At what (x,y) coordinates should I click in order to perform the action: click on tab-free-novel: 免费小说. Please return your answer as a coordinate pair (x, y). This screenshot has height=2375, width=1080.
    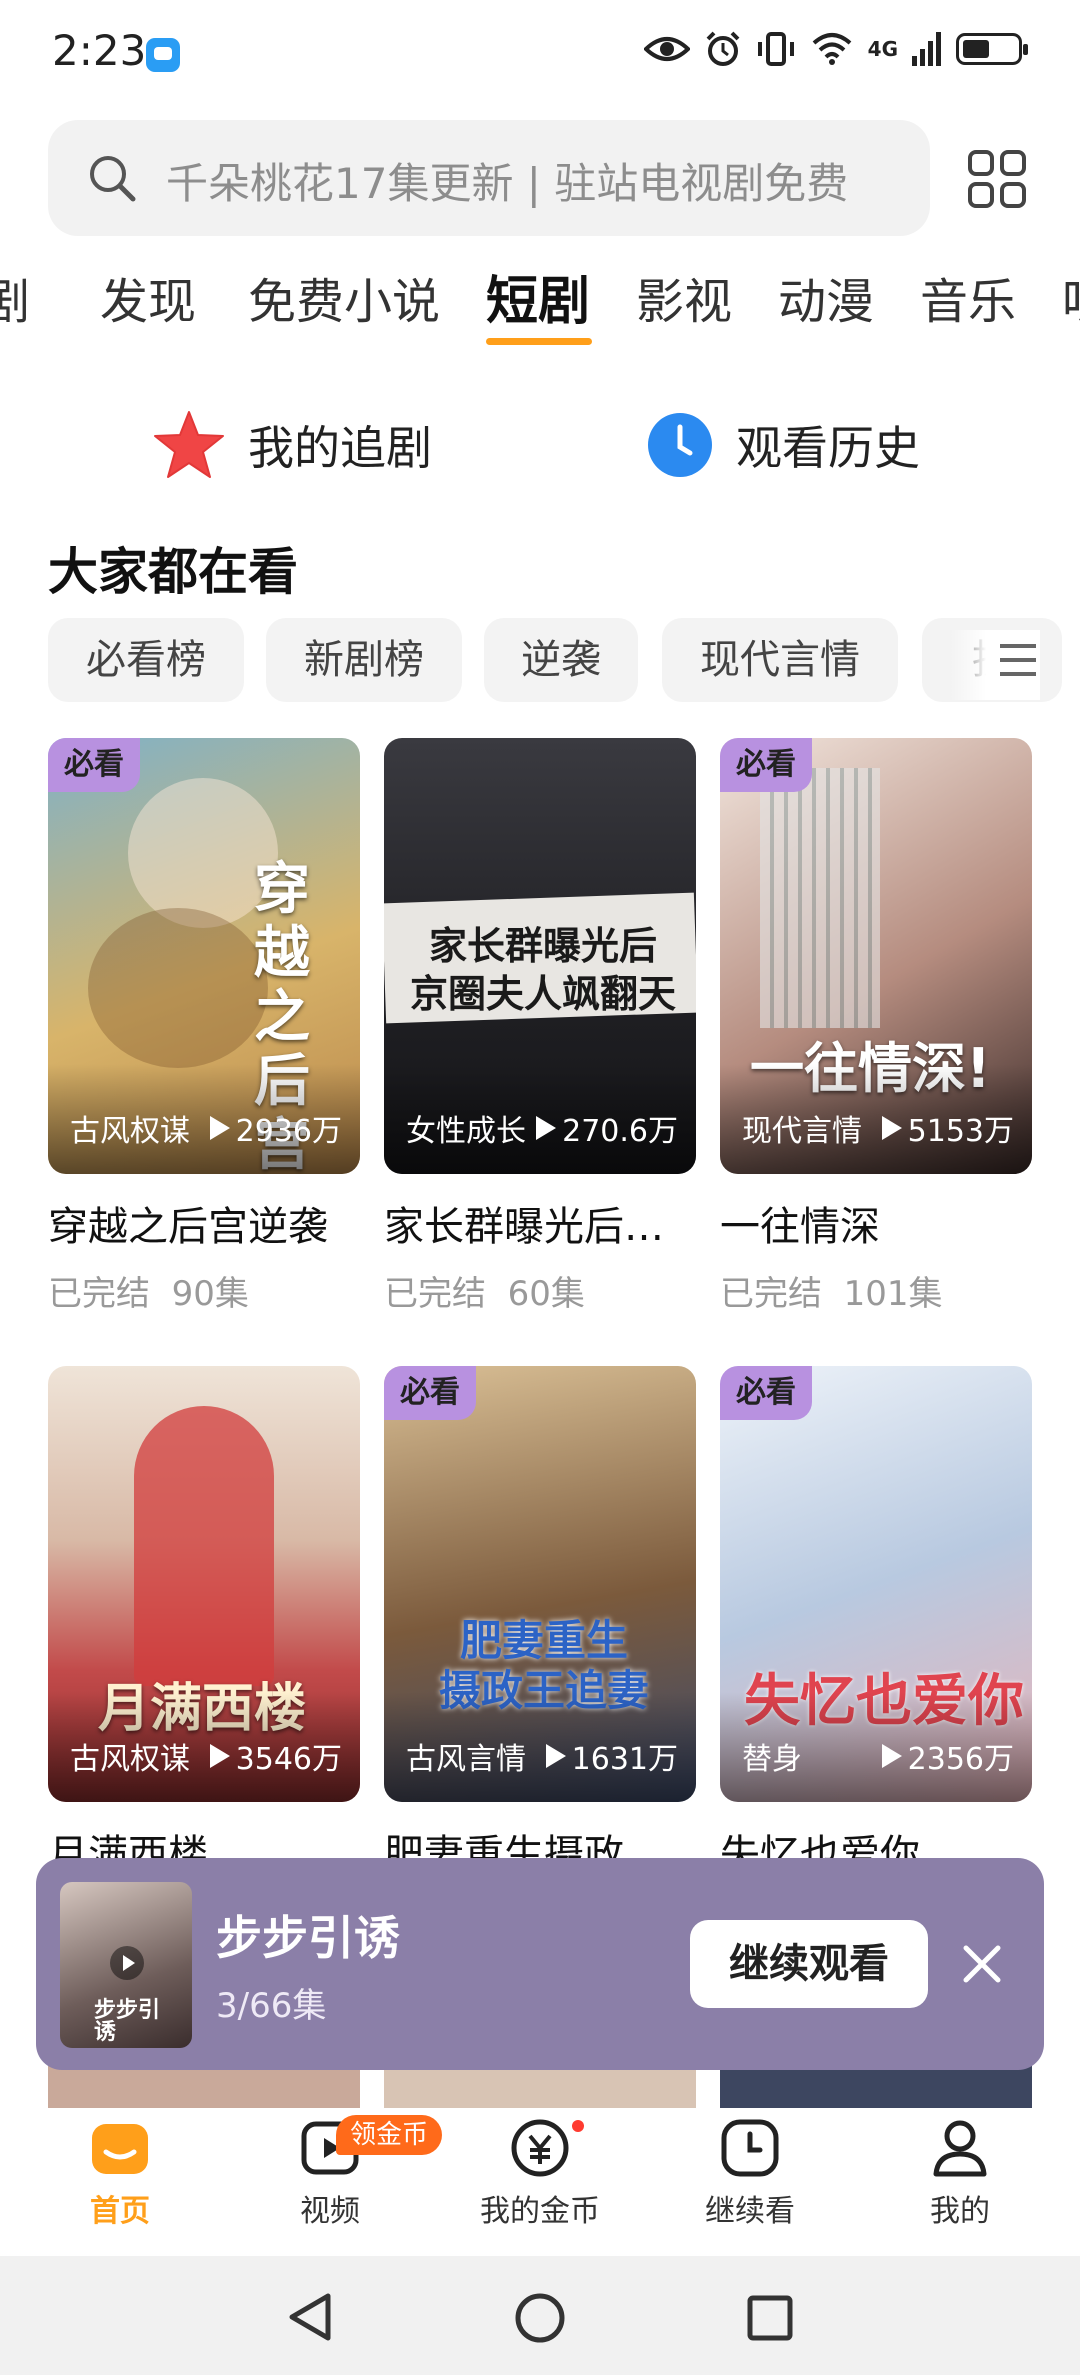
    Looking at the image, I should click on (344, 297).